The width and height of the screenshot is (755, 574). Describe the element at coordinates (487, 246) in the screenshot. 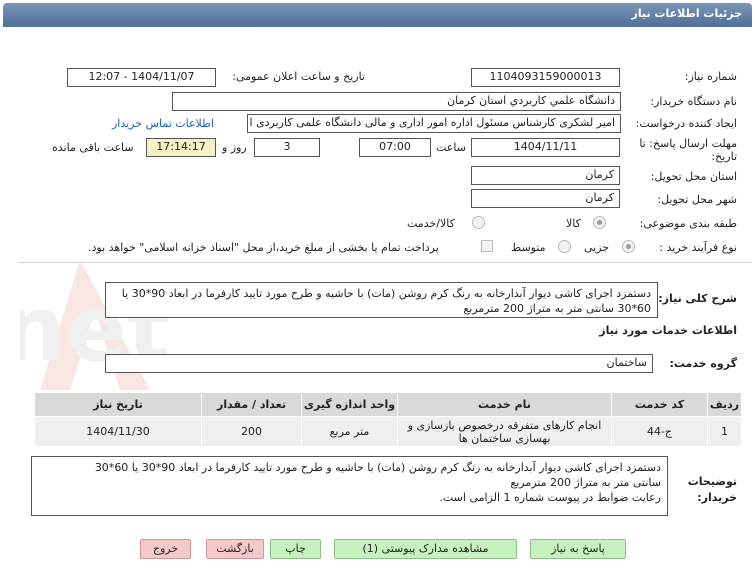

I see `treasury-checkbox` at that location.